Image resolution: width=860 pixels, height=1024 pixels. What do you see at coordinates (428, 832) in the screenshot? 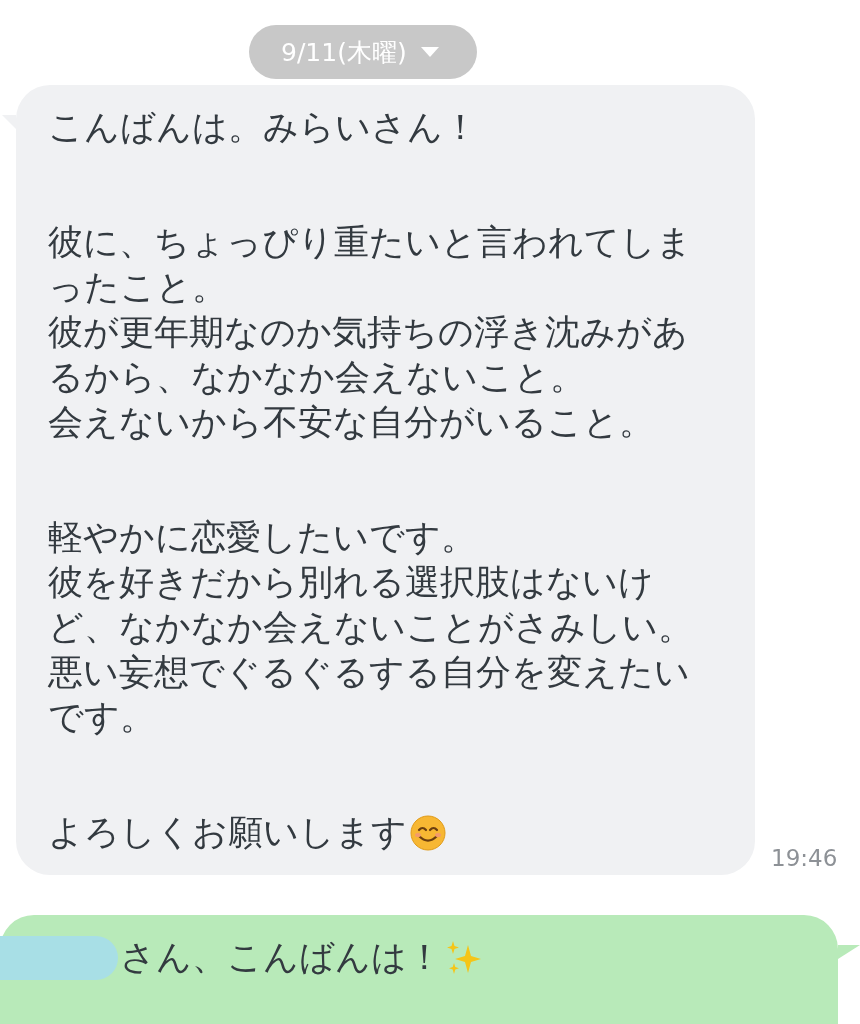
I see `smiling-face-icon` at bounding box center [428, 832].